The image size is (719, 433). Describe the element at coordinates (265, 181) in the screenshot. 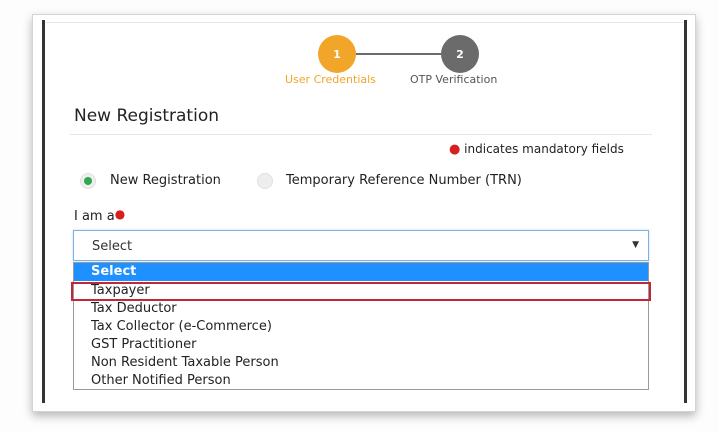

I see `radio-trn` at that location.